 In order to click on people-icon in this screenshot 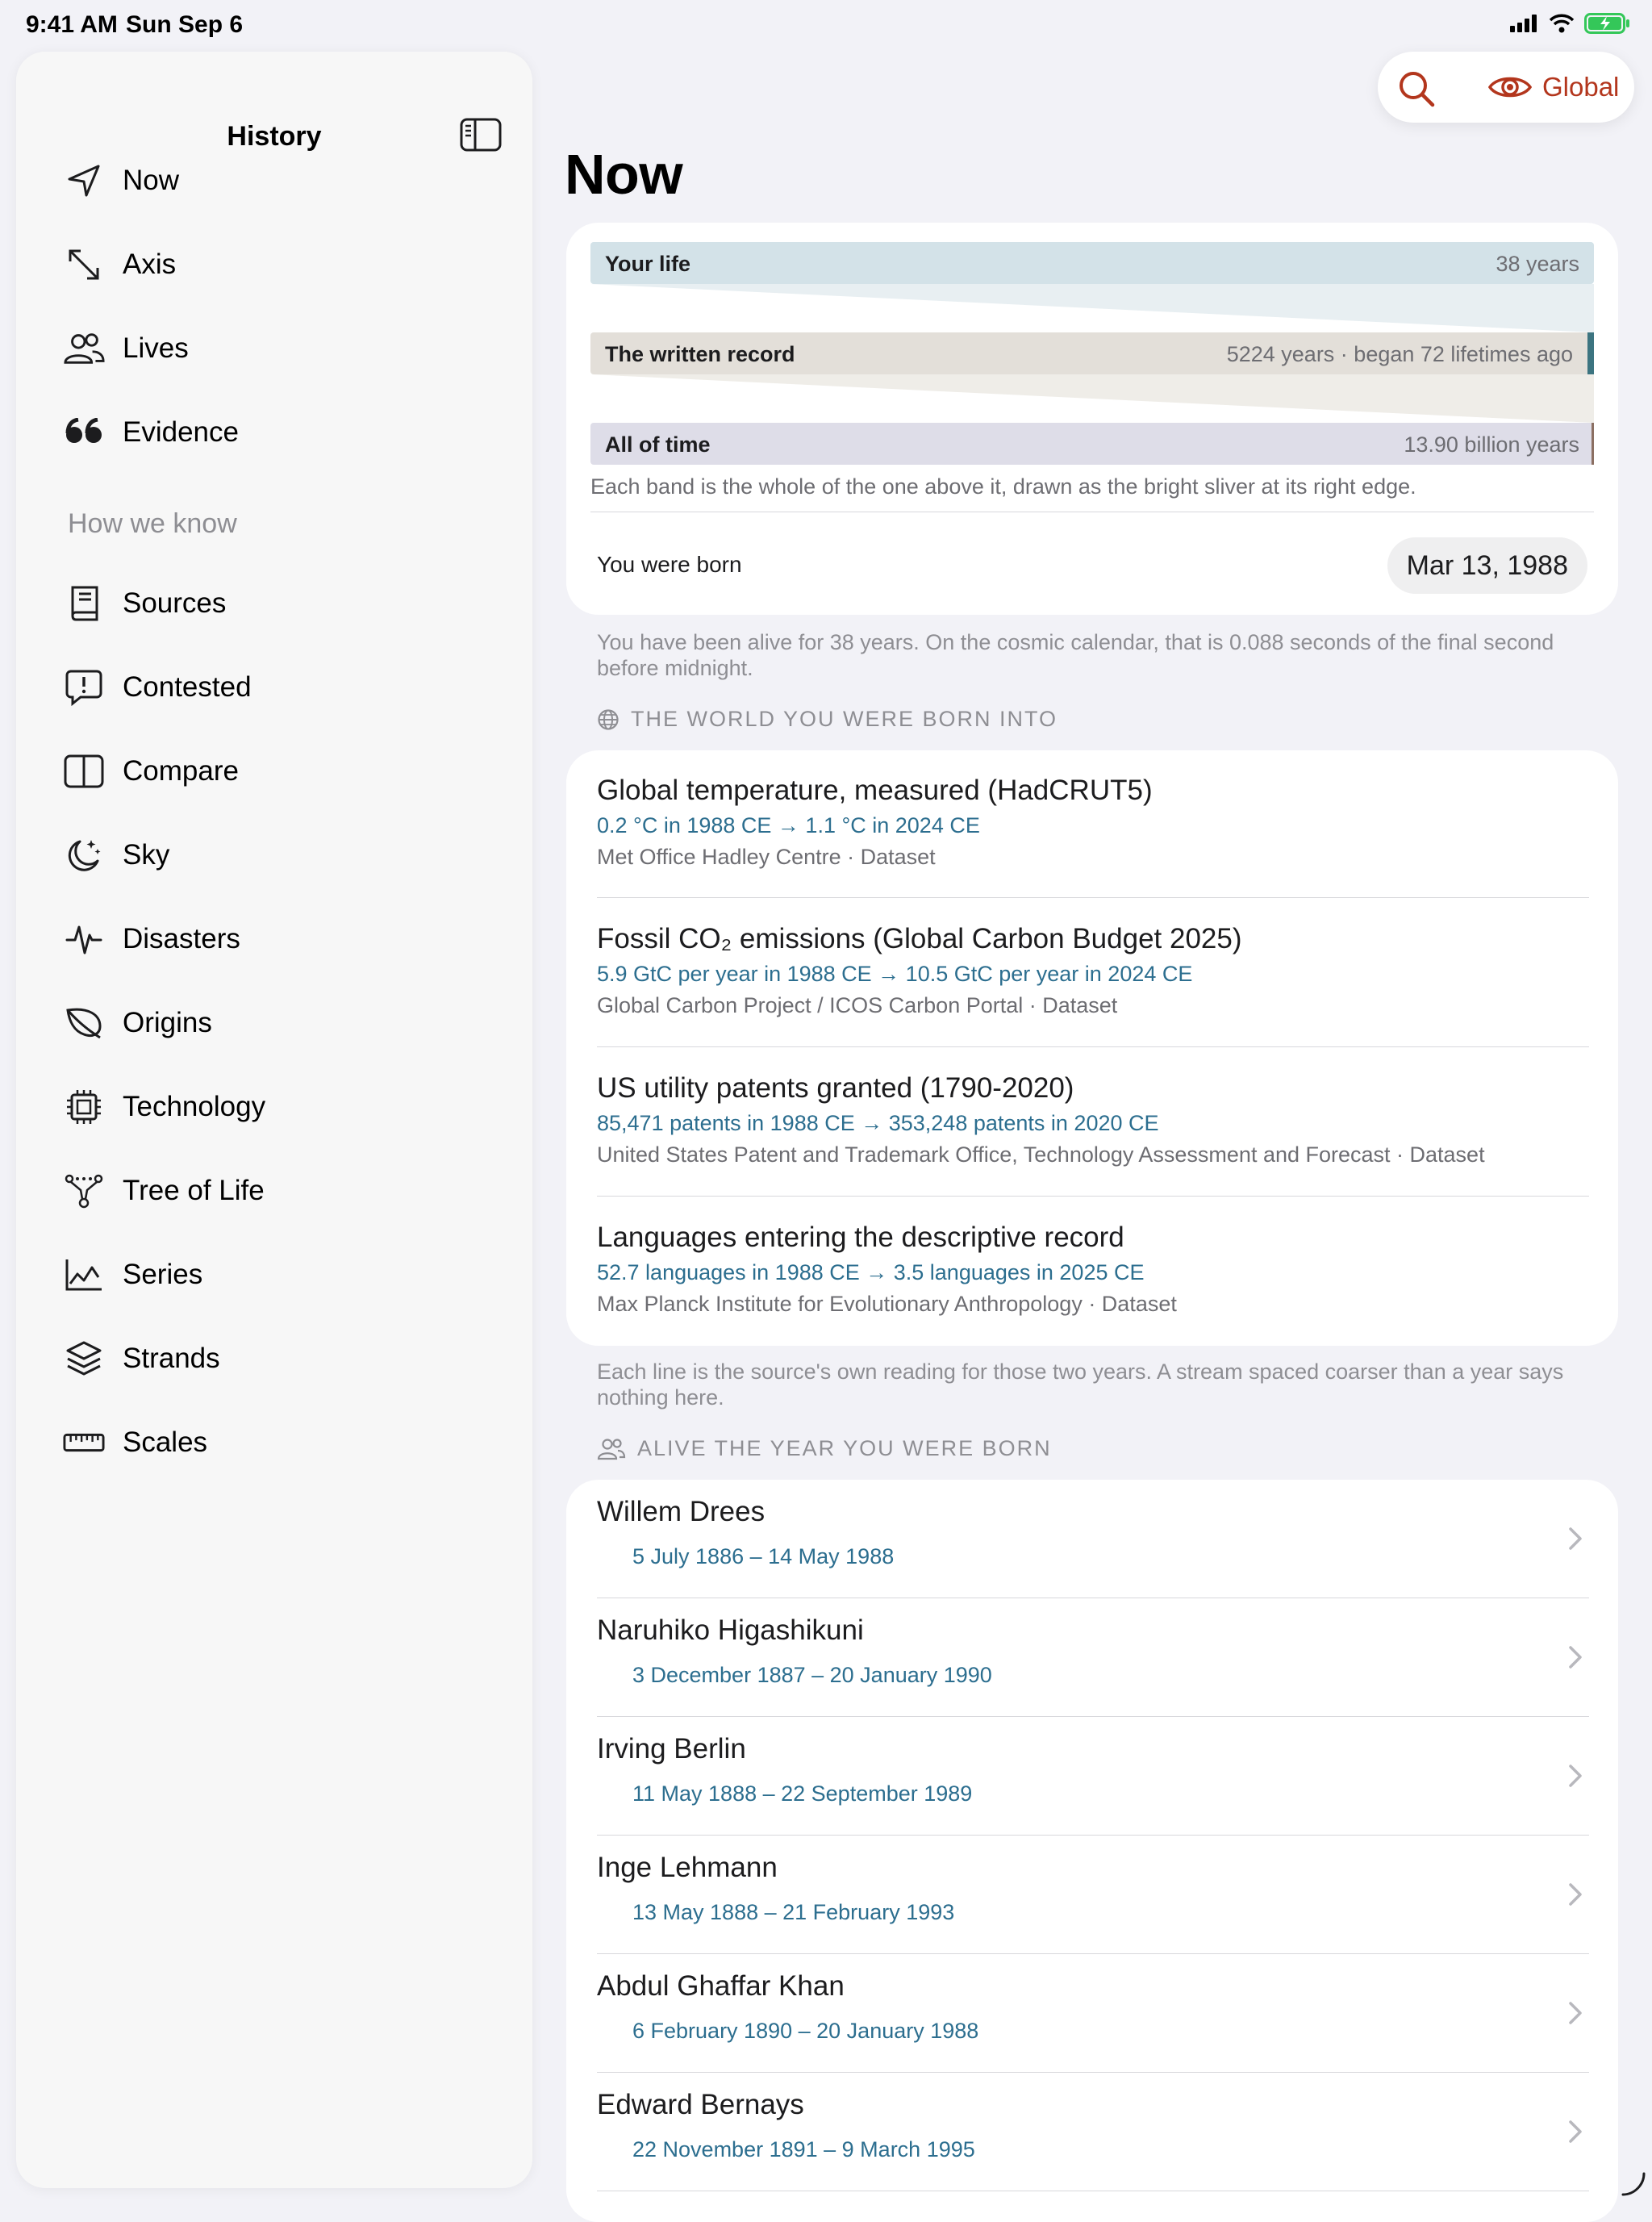, I will do `click(84, 349)`.